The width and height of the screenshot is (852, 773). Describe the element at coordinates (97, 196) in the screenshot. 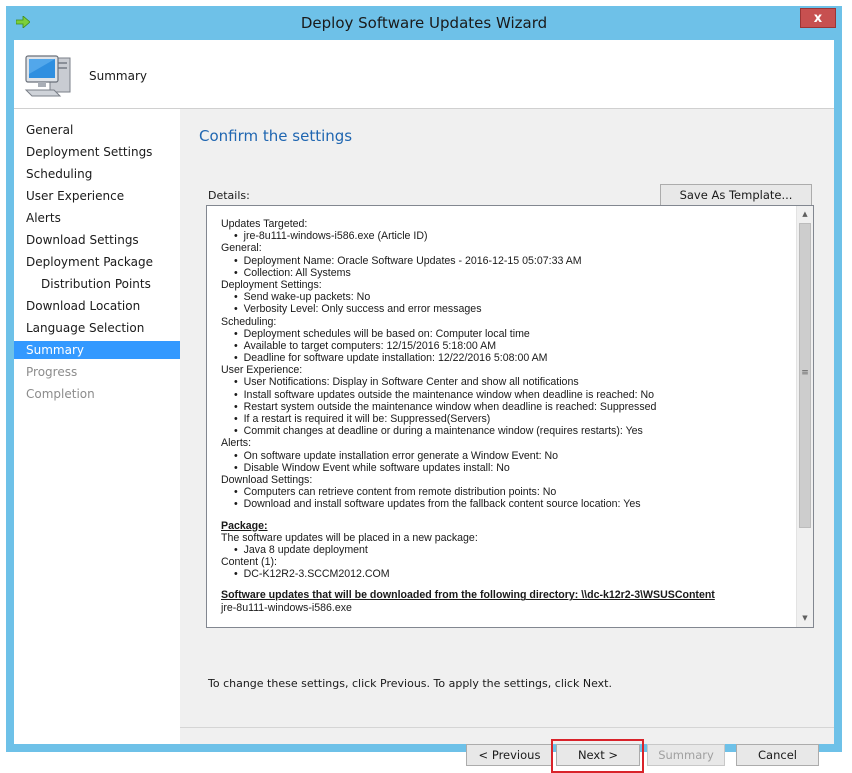

I see `nav-item-user-experience: User Experience` at that location.